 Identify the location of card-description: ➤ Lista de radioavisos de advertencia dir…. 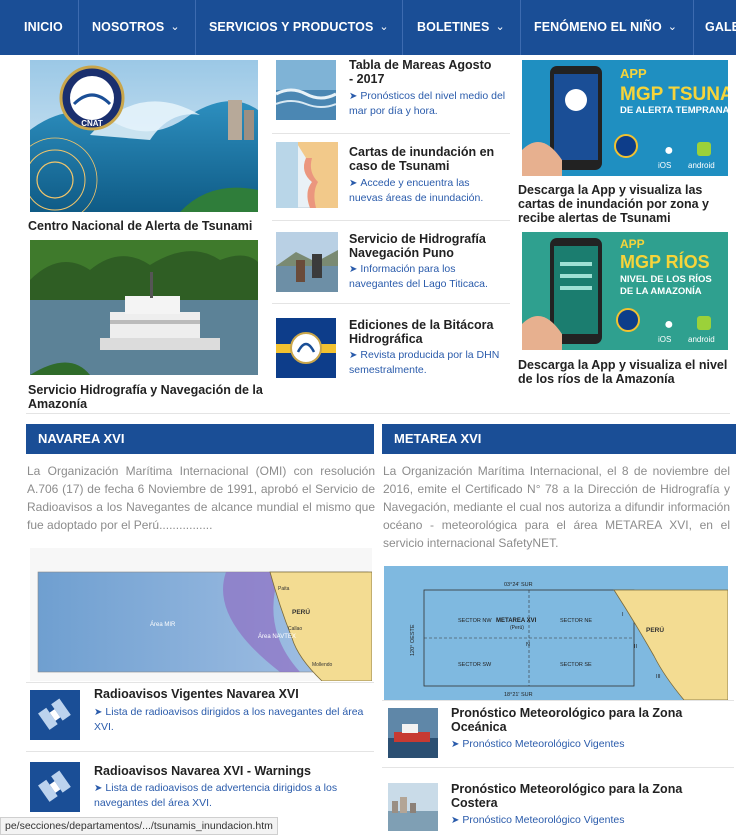
(216, 795).